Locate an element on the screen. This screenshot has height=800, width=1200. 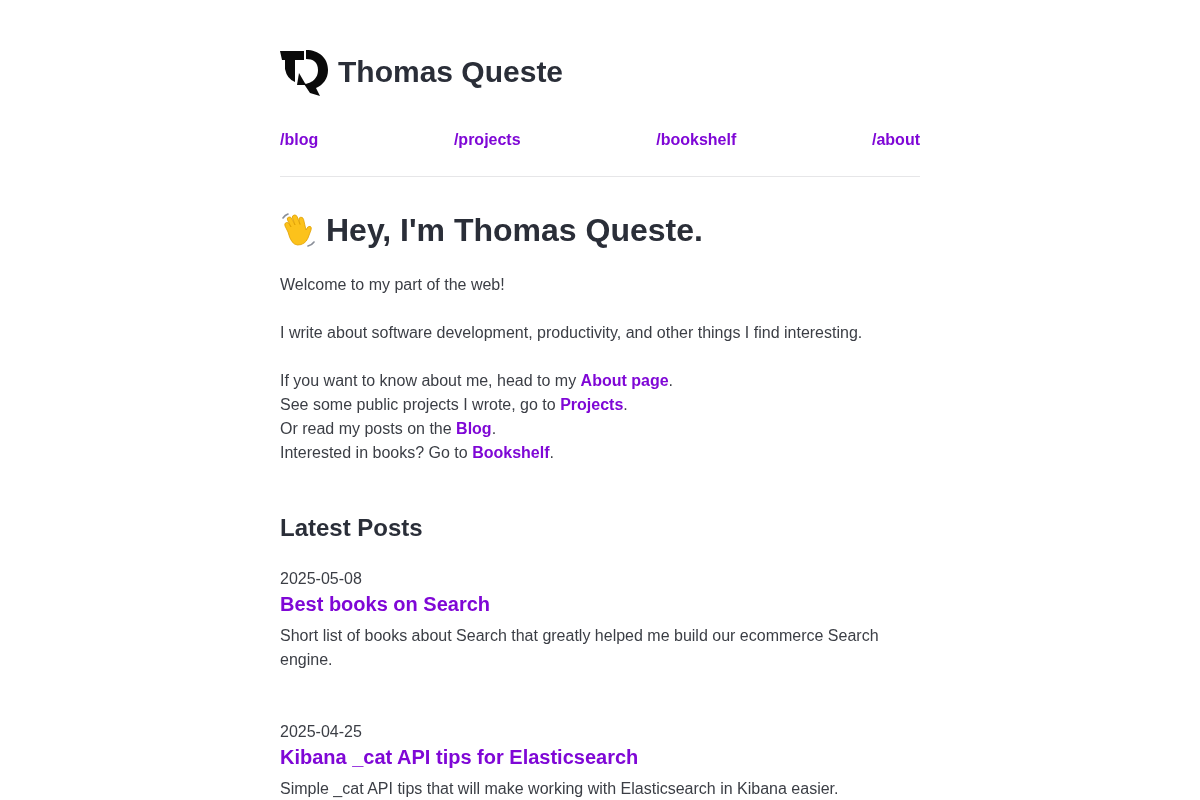
intro-sentence: Interested in books? Go to Bookshelf. is located at coordinates (417, 453).